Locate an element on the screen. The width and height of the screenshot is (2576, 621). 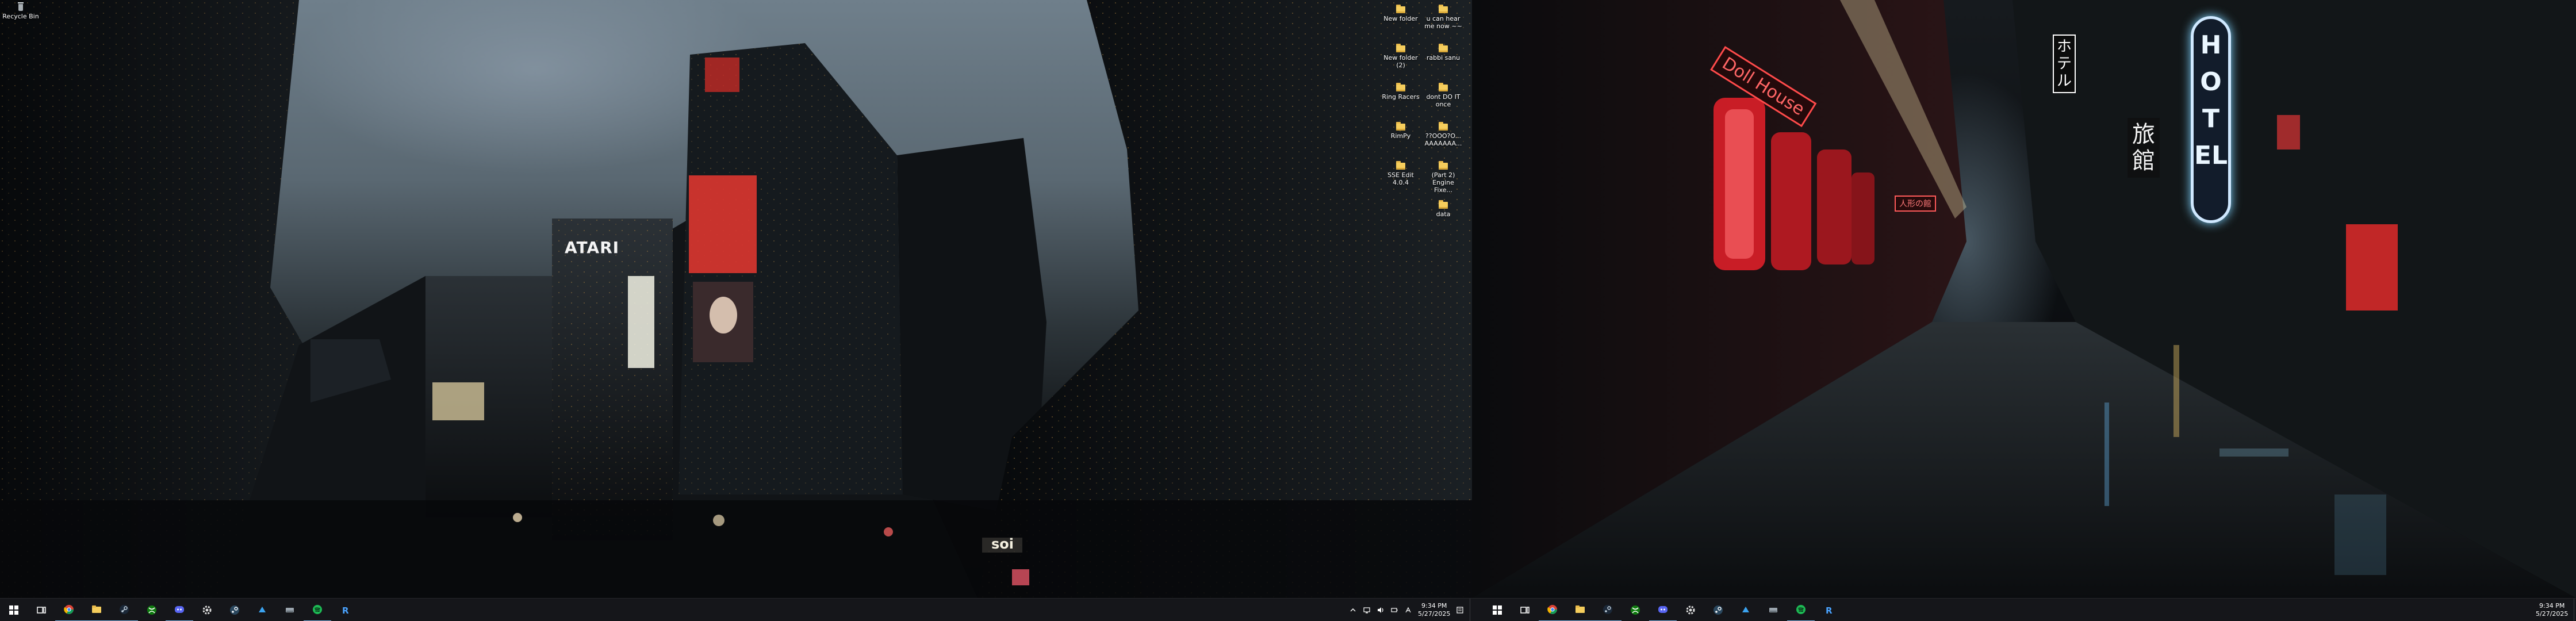
desktop-icon-label: SSE Edit 4.0.4 is located at coordinates (1400, 178).